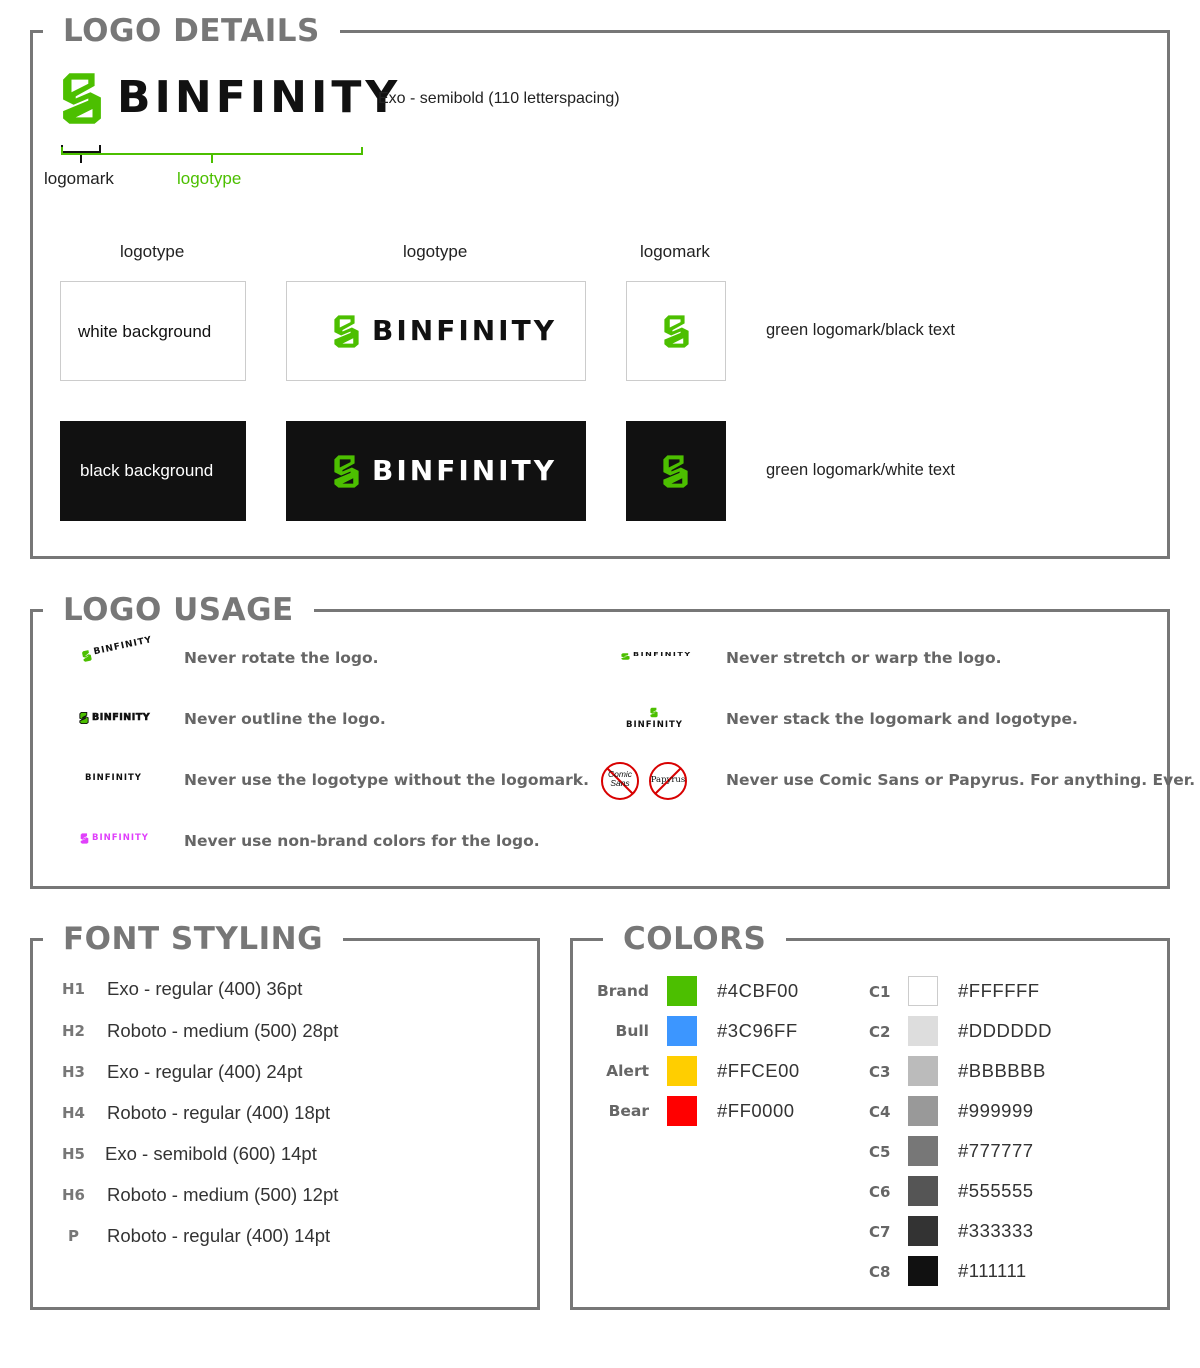 Image resolution: width=1200 pixels, height=1368 pixels. I want to click on gray-code: C7, so click(880, 1232).